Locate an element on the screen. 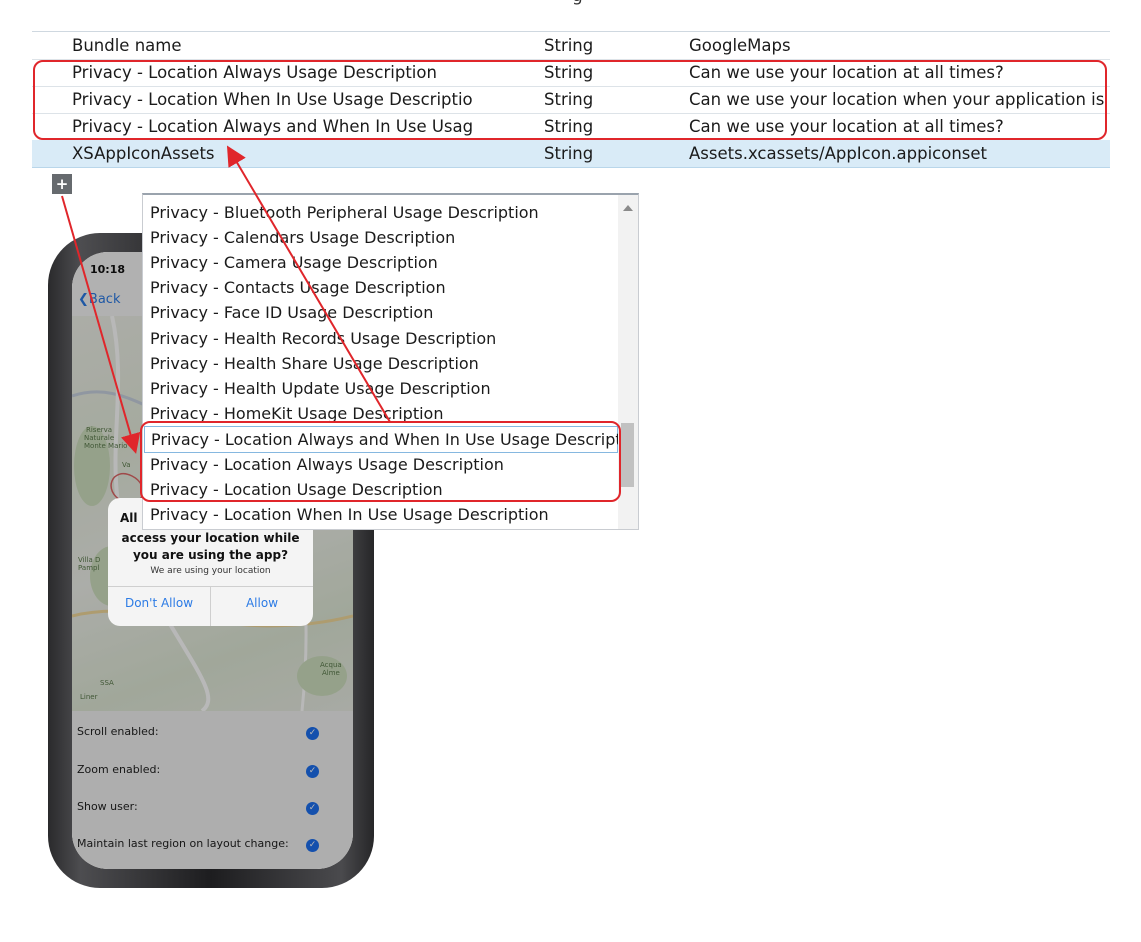  allow-button: Allow is located at coordinates (262, 603).